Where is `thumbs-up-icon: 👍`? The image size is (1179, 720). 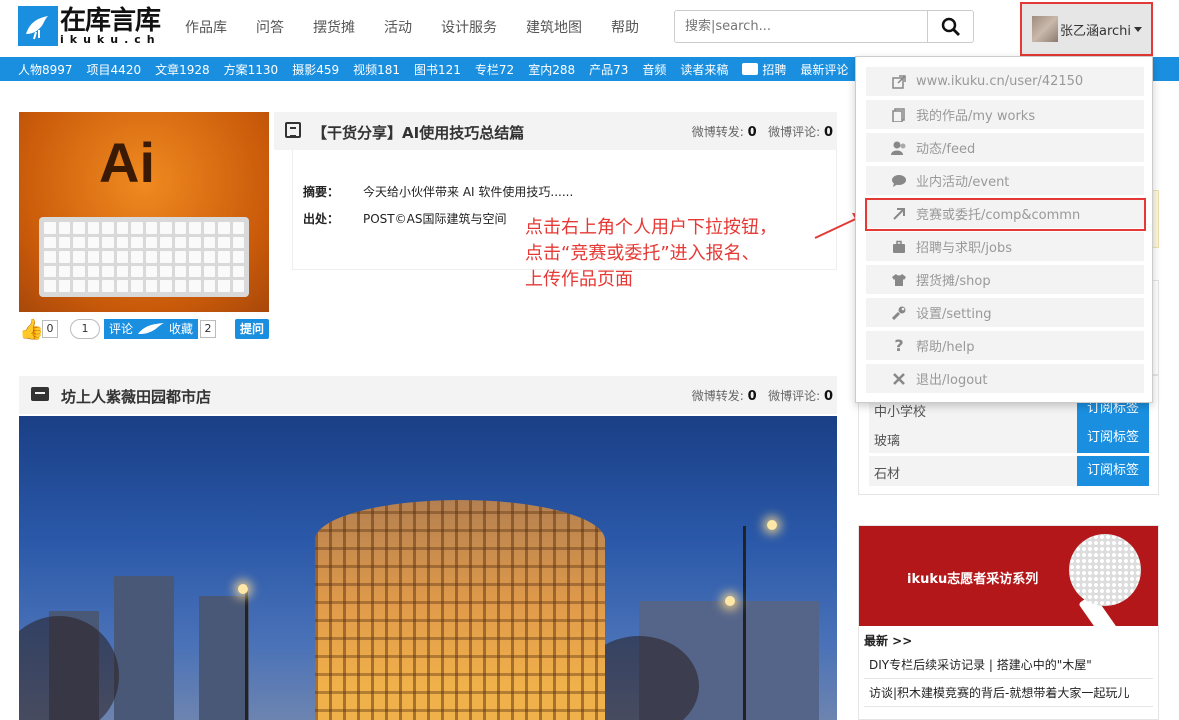 thumbs-up-icon: 👍 is located at coordinates (31, 329).